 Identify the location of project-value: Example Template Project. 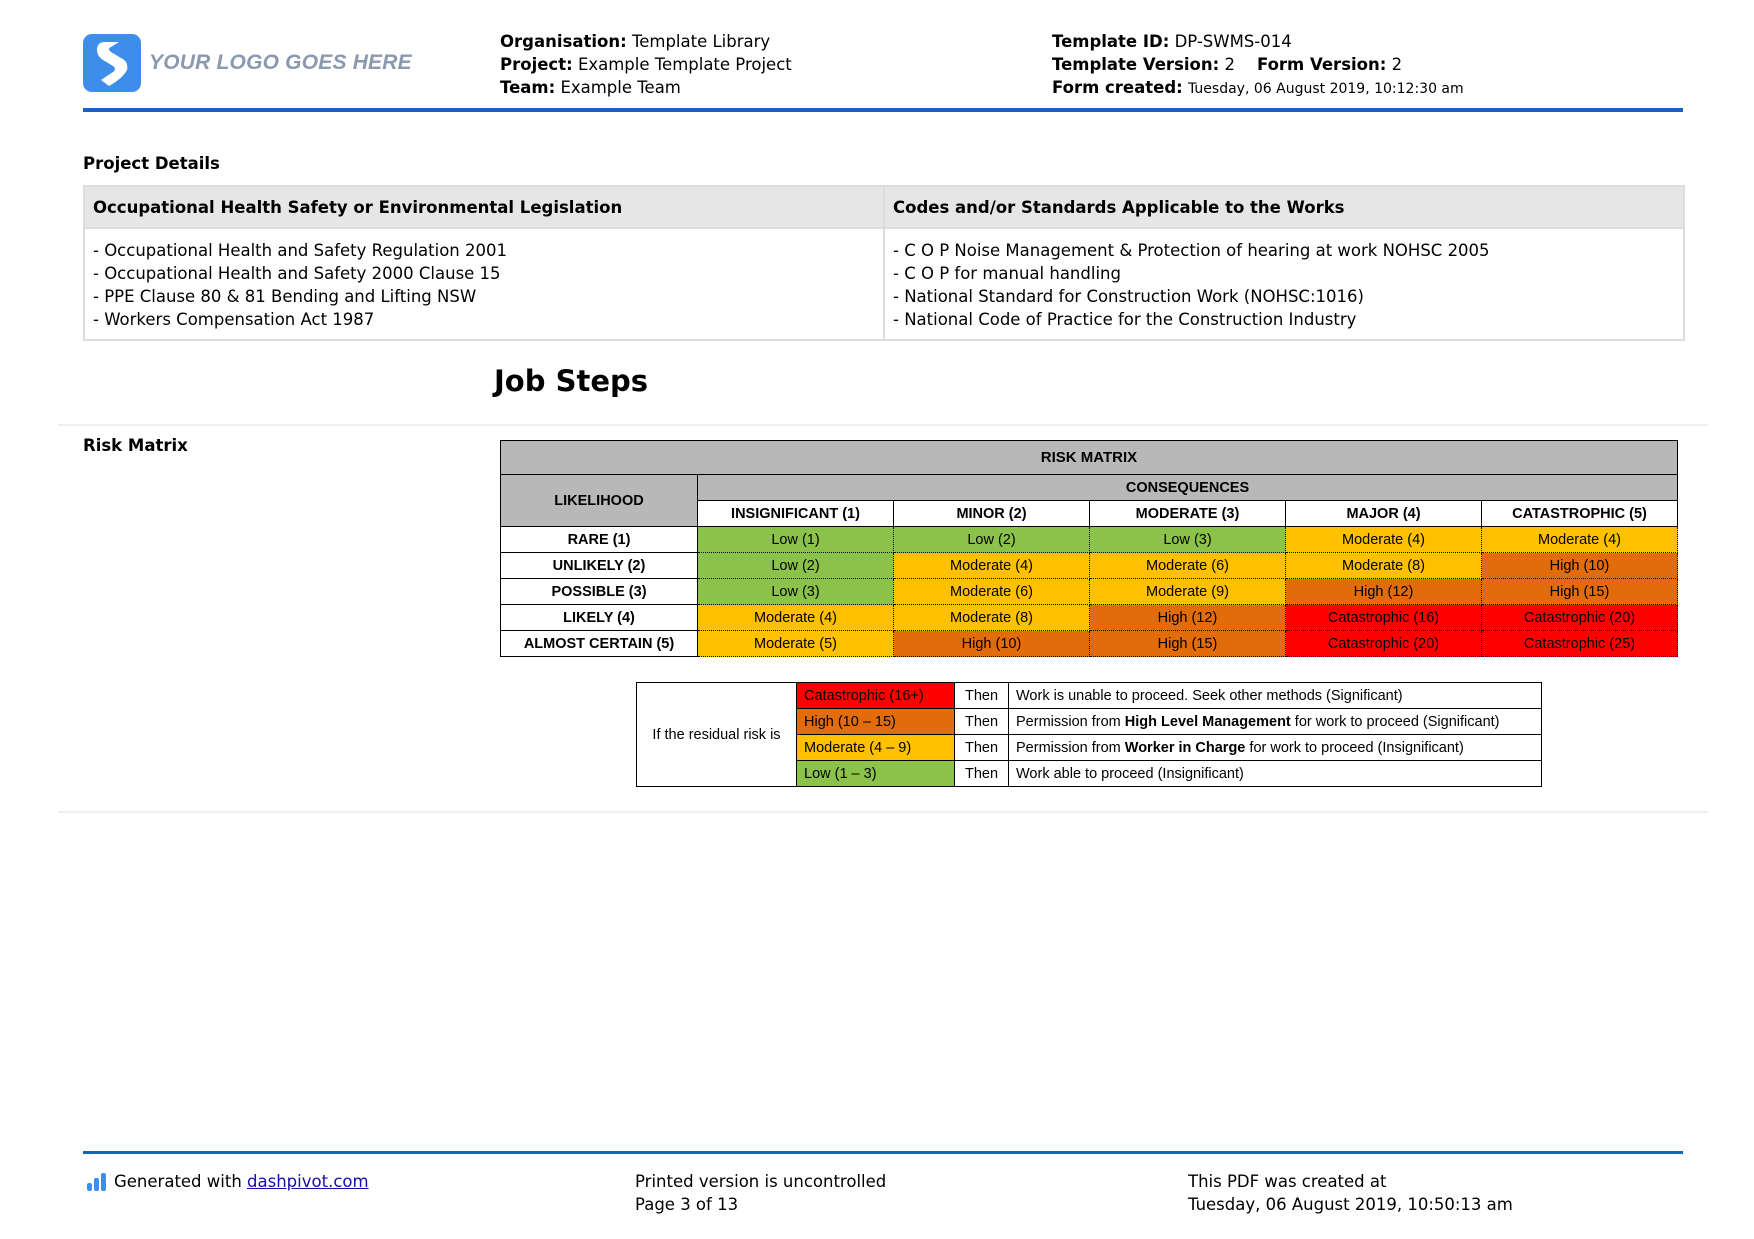
(684, 64).